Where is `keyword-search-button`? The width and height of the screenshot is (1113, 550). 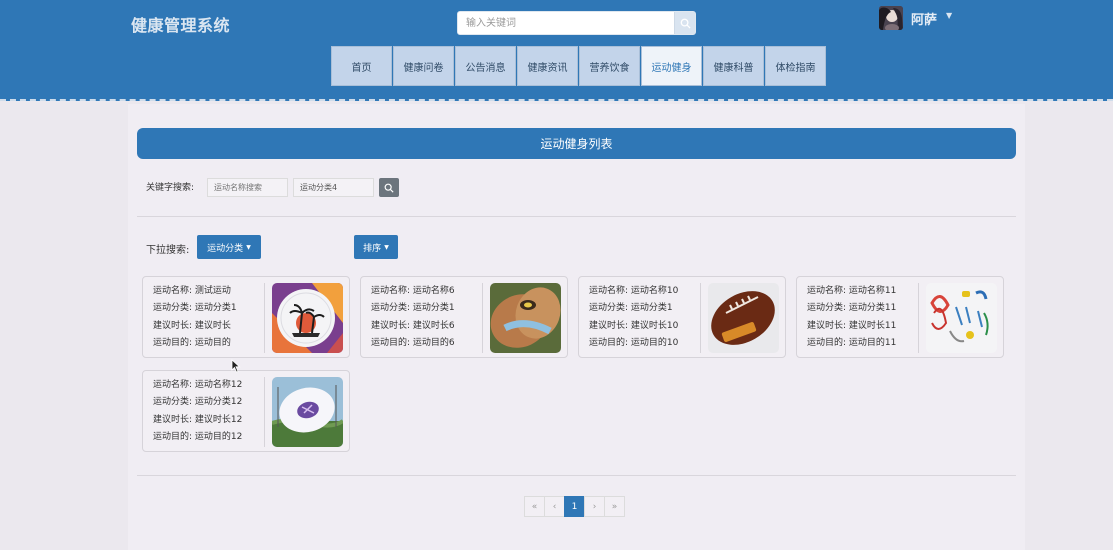
keyword-search-button is located at coordinates (389, 187).